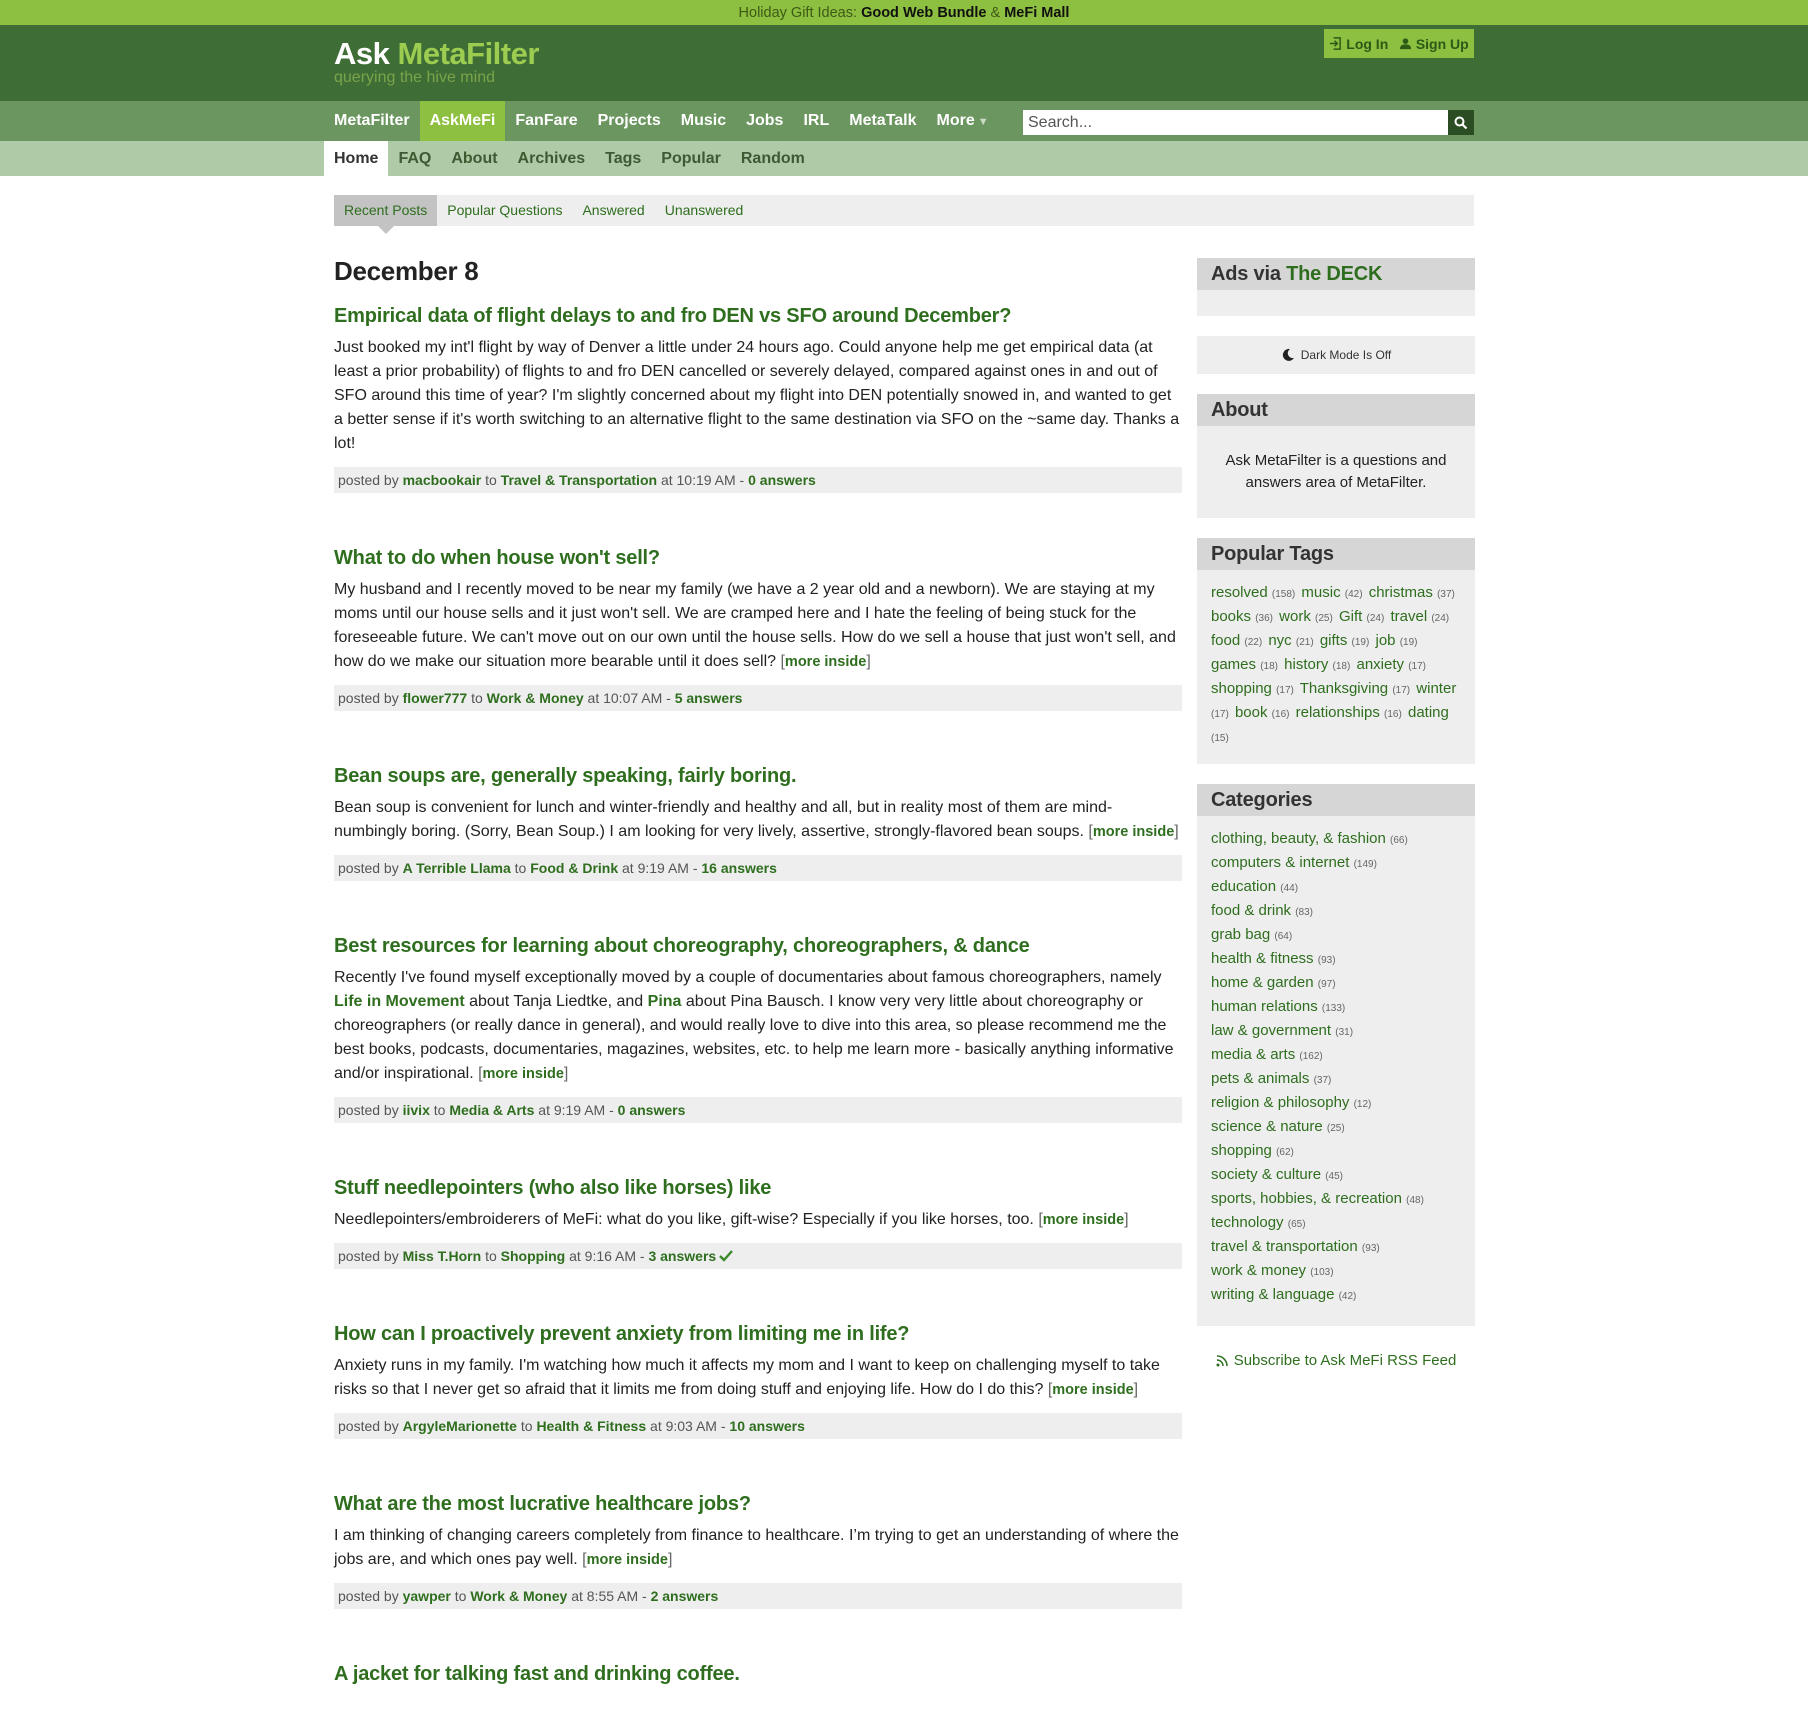 The width and height of the screenshot is (1808, 1716). Describe the element at coordinates (1306, 1198) in the screenshot. I see `category-link: sports, hobbies, & recreation` at that location.